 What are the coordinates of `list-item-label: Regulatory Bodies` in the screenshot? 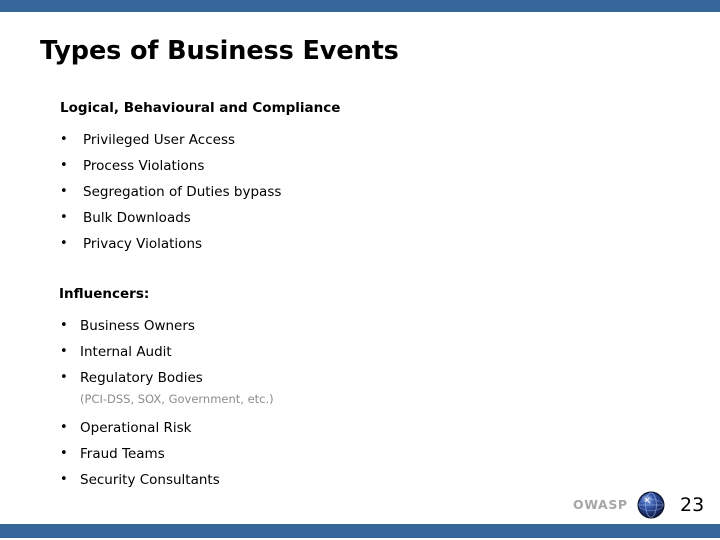 It's located at (141, 378).